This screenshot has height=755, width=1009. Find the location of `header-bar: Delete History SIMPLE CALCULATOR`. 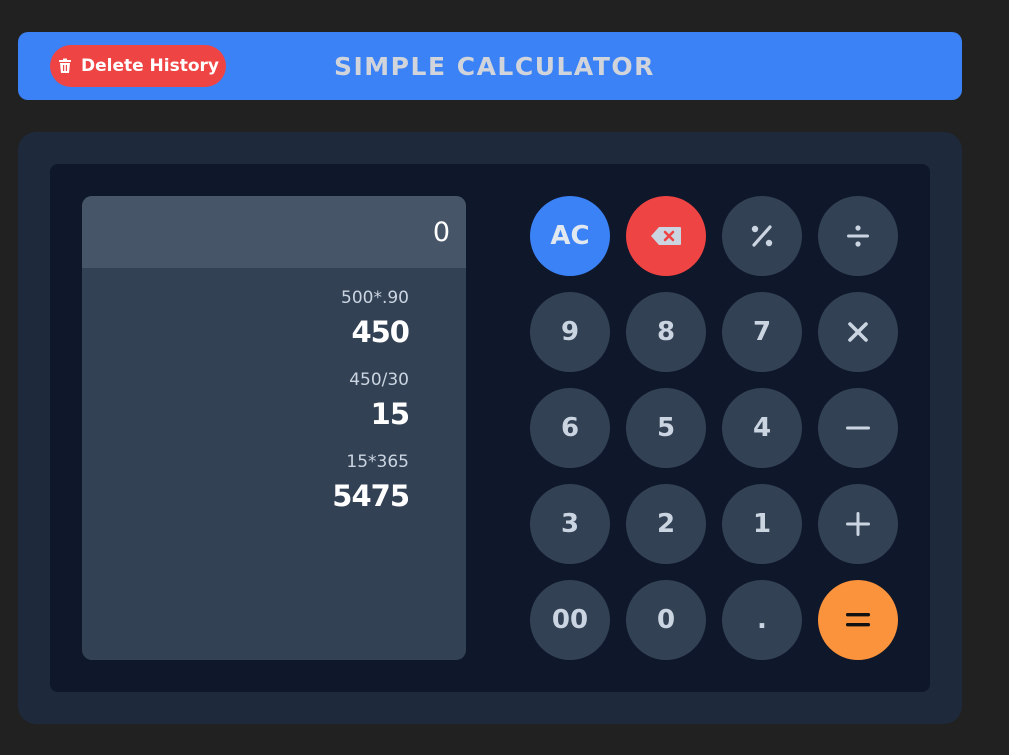

header-bar: Delete History SIMPLE CALCULATOR is located at coordinates (490, 66).